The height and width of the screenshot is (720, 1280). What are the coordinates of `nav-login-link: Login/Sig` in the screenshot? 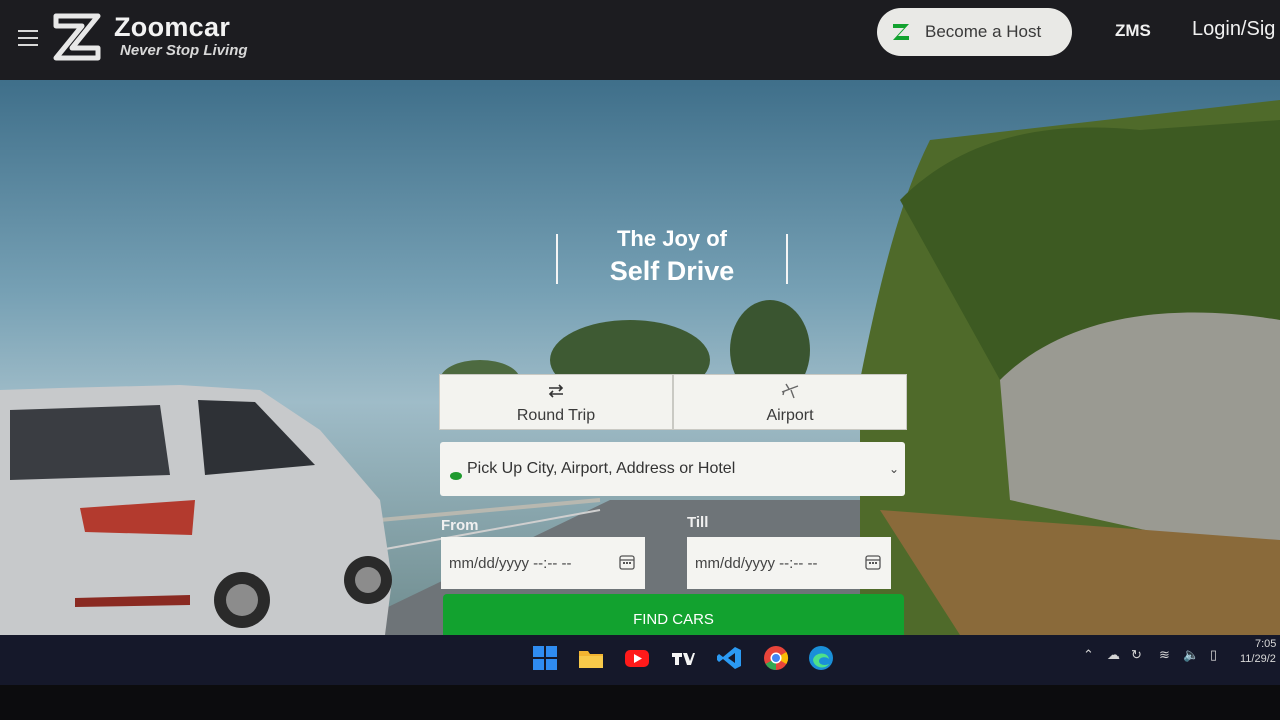 It's located at (1233, 29).